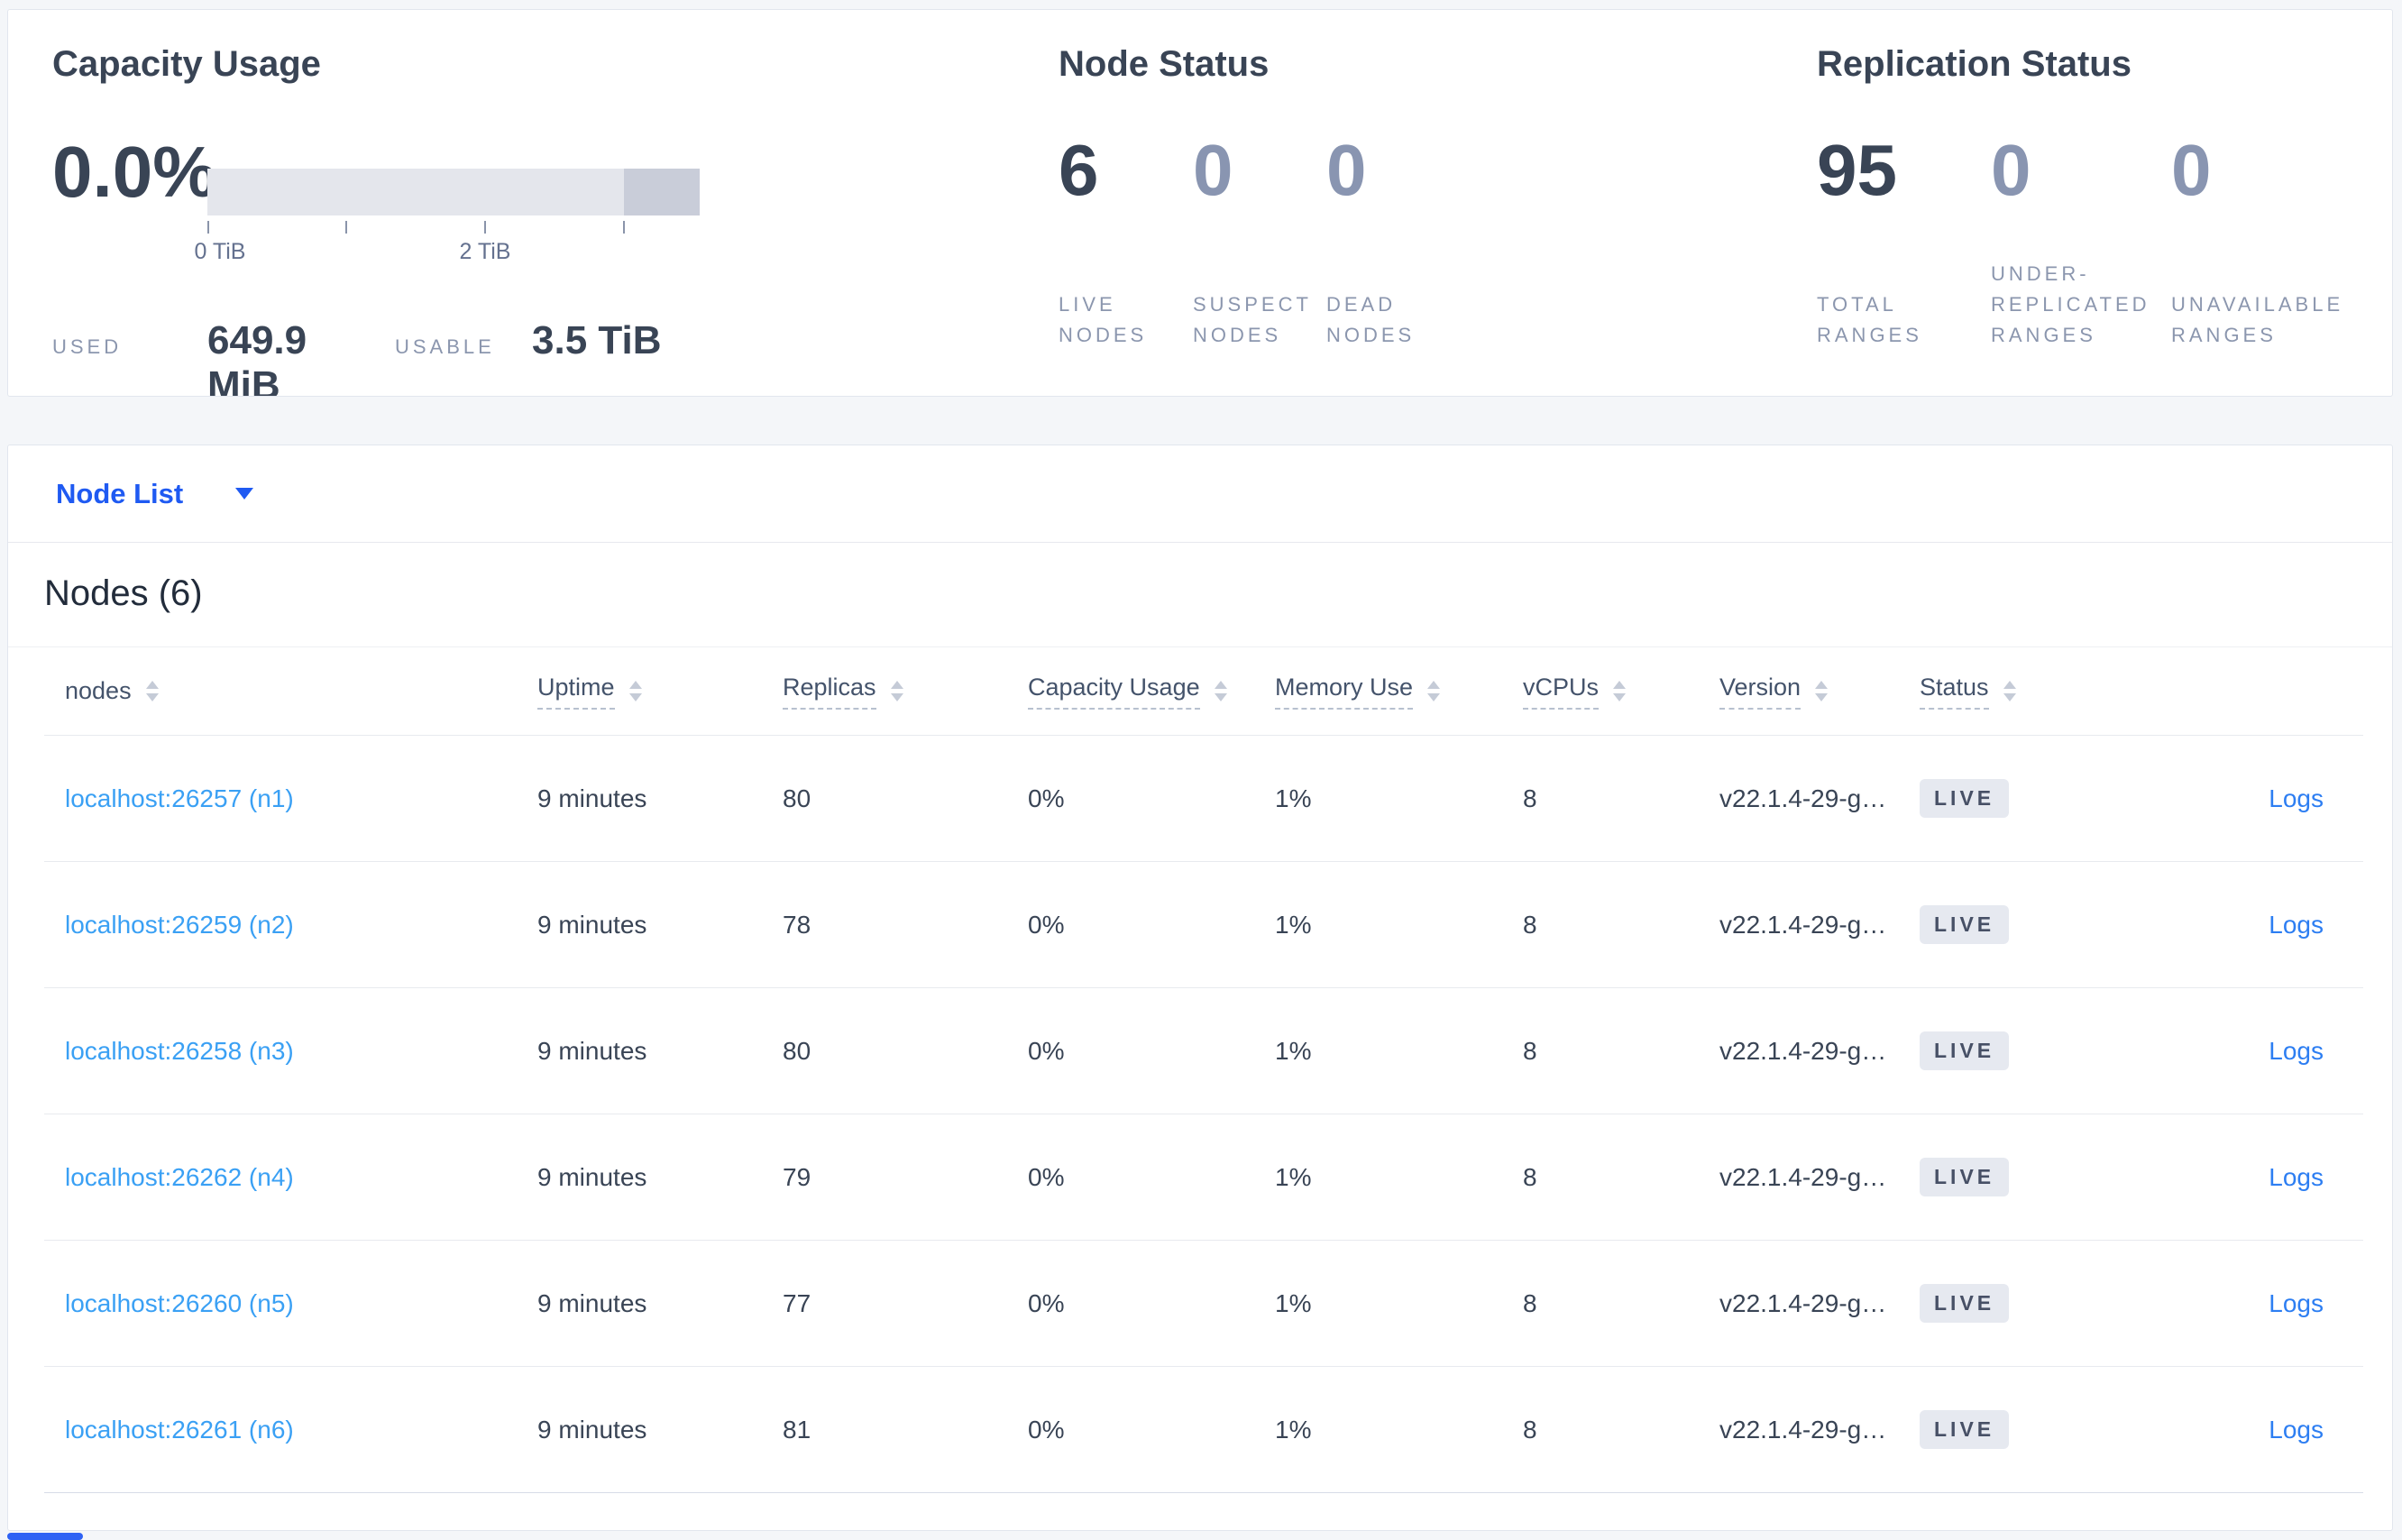  Describe the element at coordinates (2257, 319) in the screenshot. I see `unavailable-ranges-label: UNAVAILABLE RANGES` at that location.